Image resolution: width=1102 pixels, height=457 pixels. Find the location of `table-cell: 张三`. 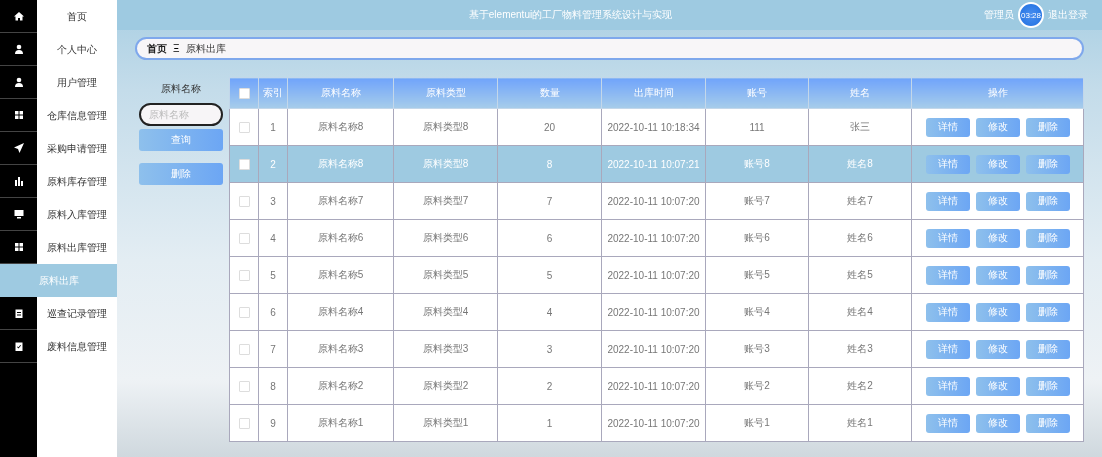

table-cell: 张三 is located at coordinates (860, 127).